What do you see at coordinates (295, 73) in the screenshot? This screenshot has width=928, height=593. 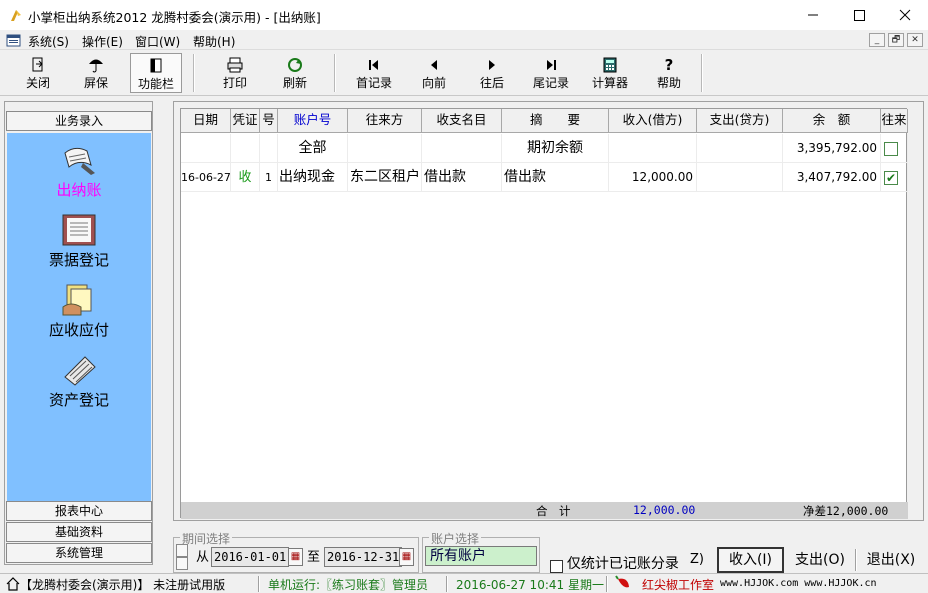 I see `toolbar-refresh-button: 刷新` at bounding box center [295, 73].